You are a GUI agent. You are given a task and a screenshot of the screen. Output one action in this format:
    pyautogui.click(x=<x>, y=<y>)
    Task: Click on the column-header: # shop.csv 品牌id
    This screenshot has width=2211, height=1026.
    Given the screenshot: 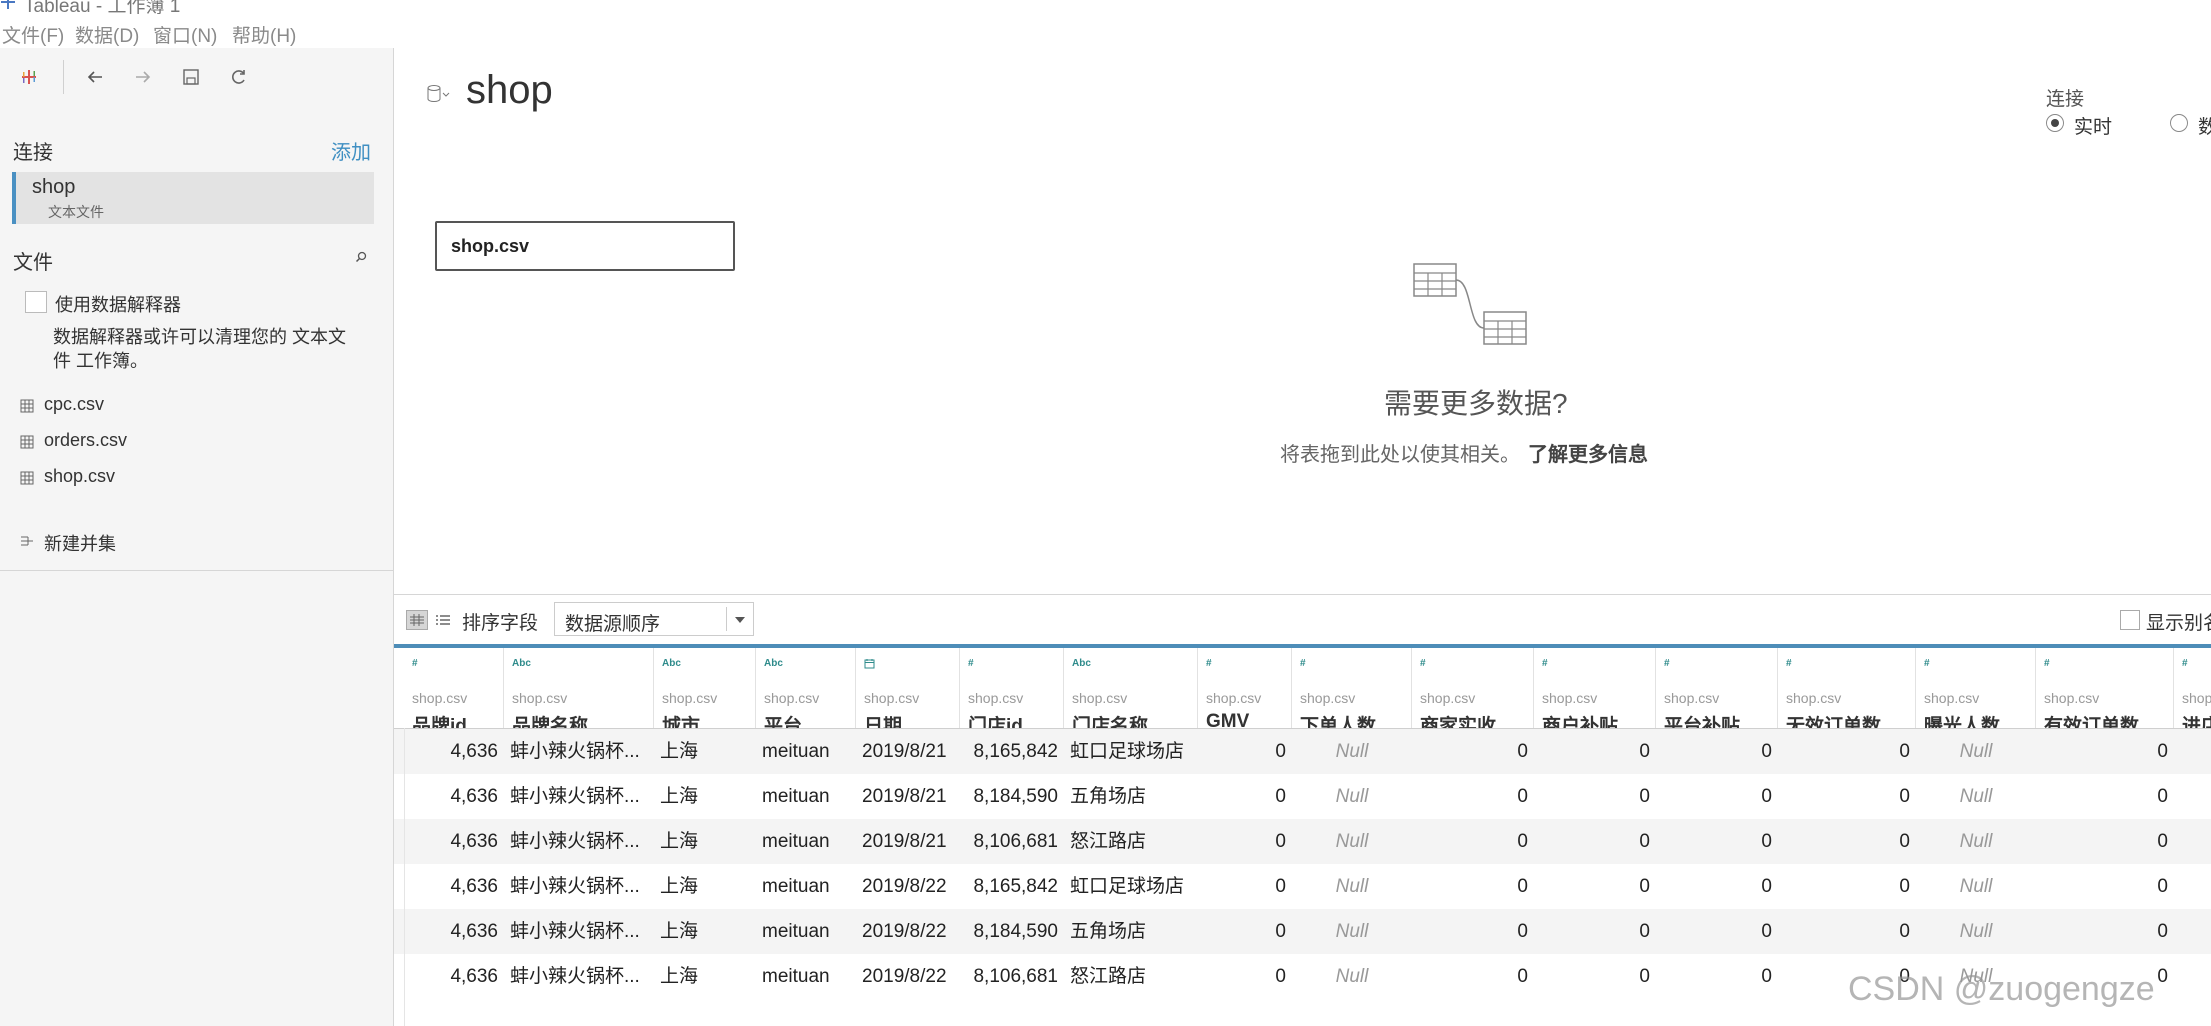 What is the action you would take?
    pyautogui.click(x=454, y=692)
    